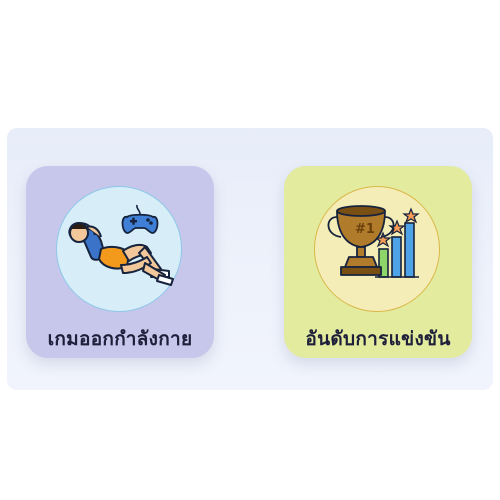  I want to click on svg-text: #1, so click(365, 229).